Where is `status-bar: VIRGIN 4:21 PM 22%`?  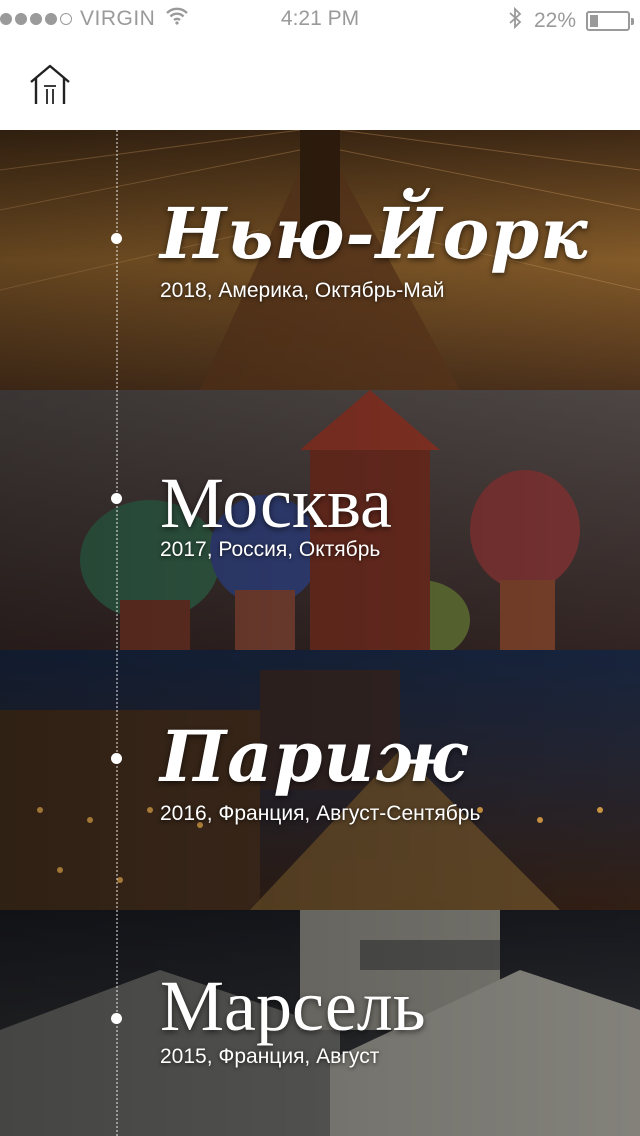
status-bar: VIRGIN 4:21 PM 22% is located at coordinates (320, 20).